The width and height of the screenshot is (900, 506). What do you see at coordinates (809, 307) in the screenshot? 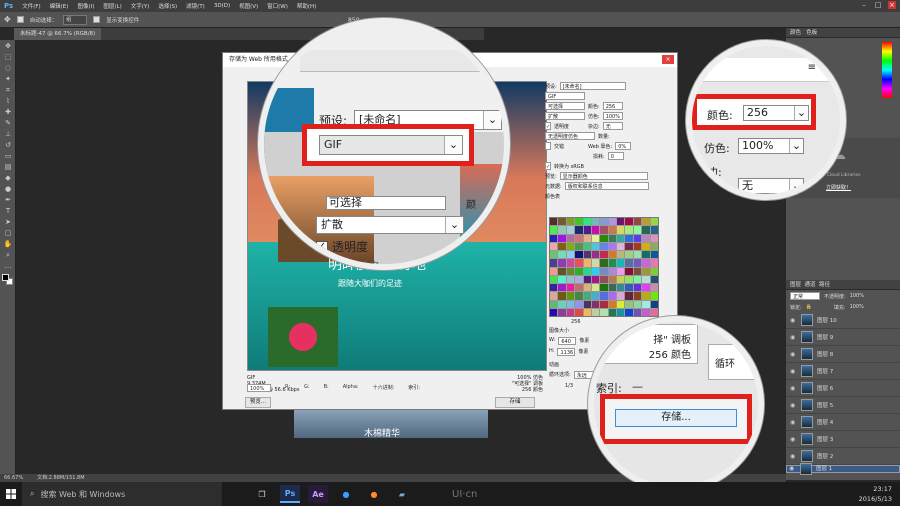
I see `lock-icon: 🔒` at bounding box center [809, 307].